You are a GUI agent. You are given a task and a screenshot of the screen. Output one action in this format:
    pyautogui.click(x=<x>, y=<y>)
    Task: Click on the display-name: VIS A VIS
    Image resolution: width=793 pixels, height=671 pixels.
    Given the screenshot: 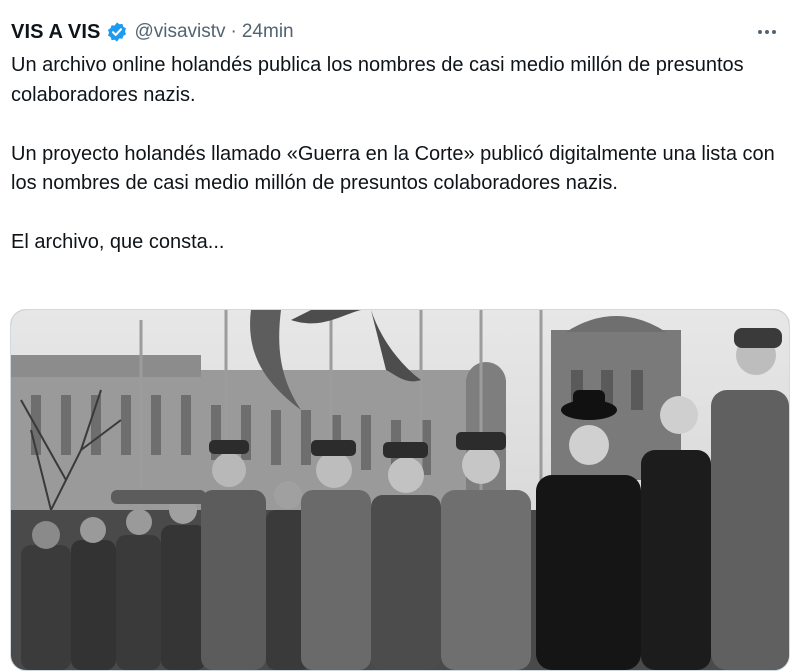 What is the action you would take?
    pyautogui.click(x=55, y=32)
    